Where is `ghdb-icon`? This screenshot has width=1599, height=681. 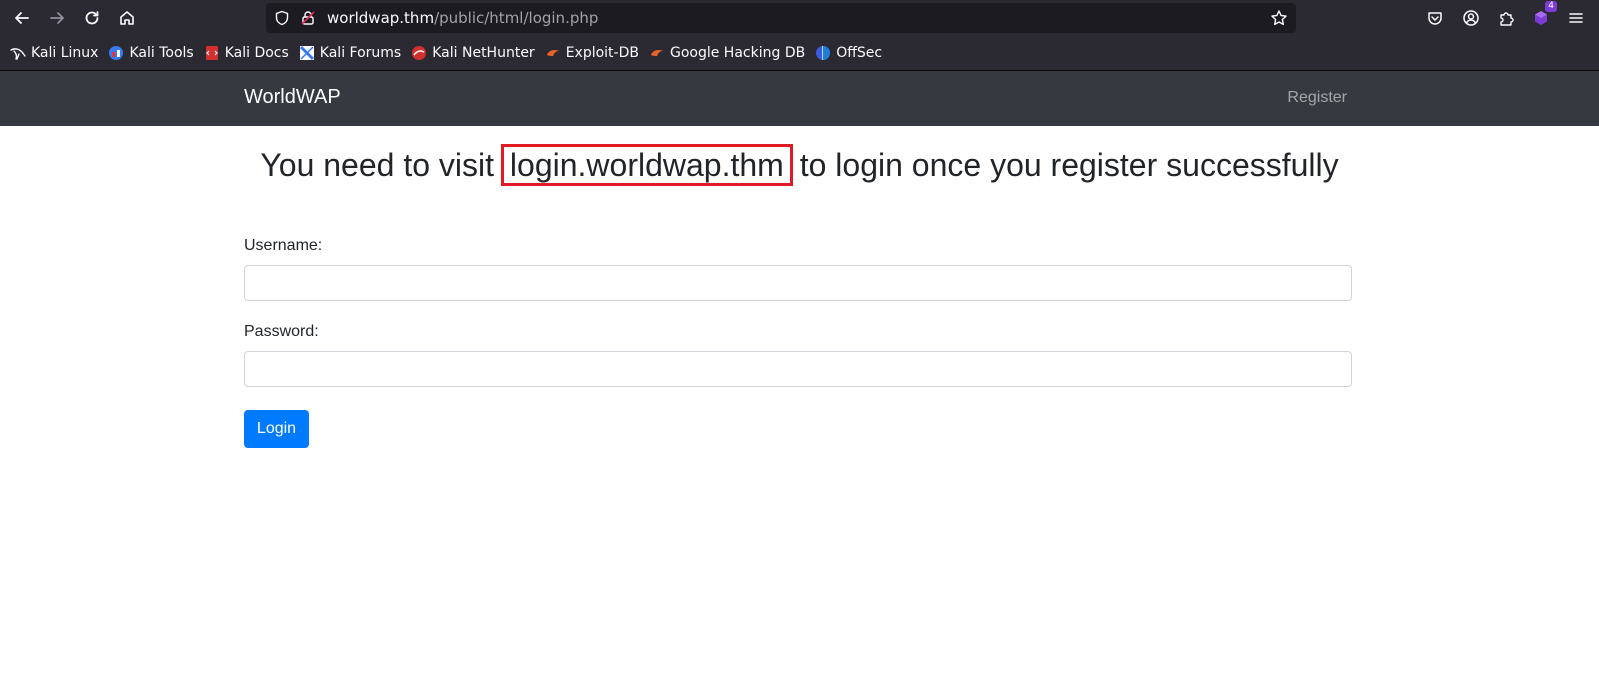 ghdb-icon is located at coordinates (656, 53).